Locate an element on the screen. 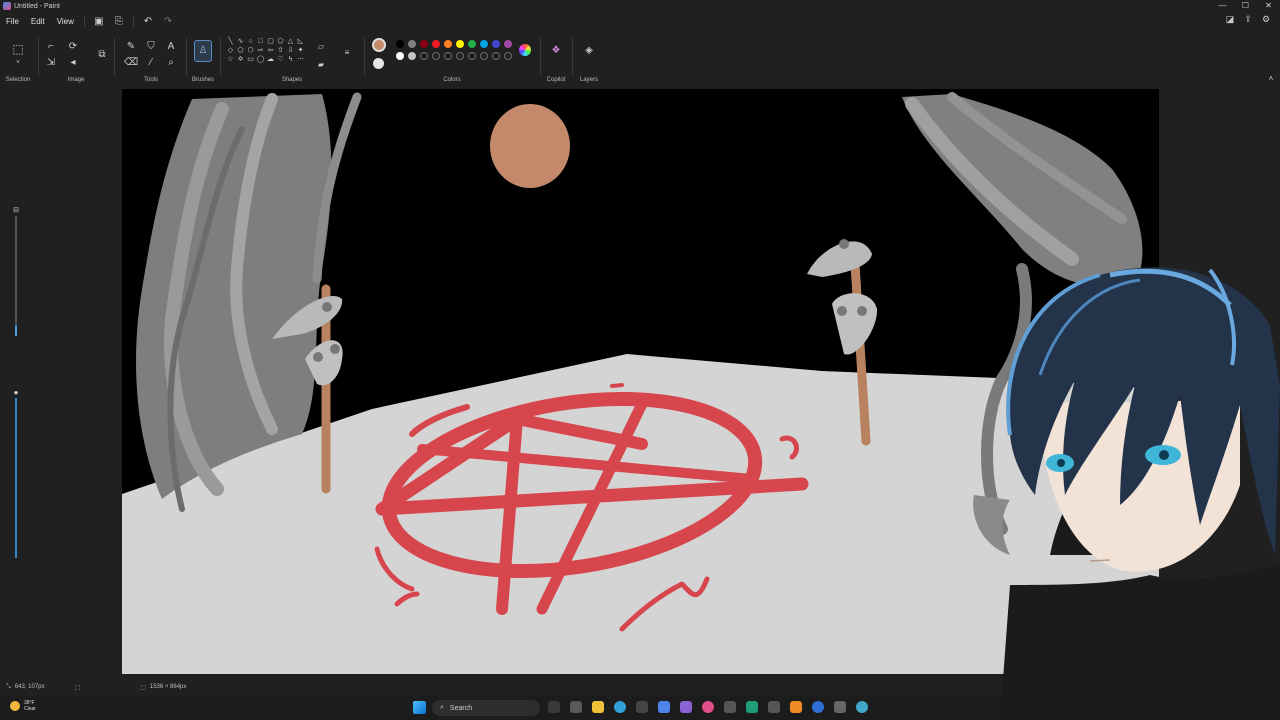  rotate-icon: ⟳ is located at coordinates (73, 47).